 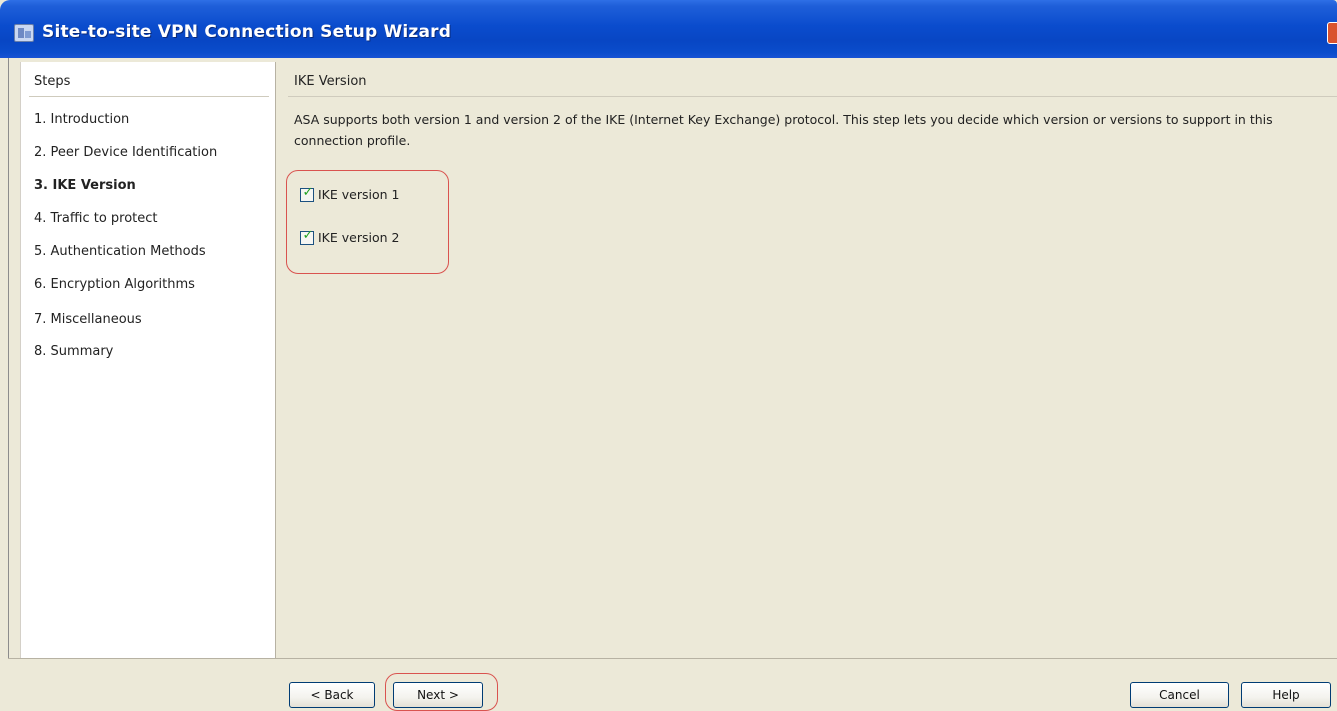 I want to click on header-divider, so click(x=812, y=96).